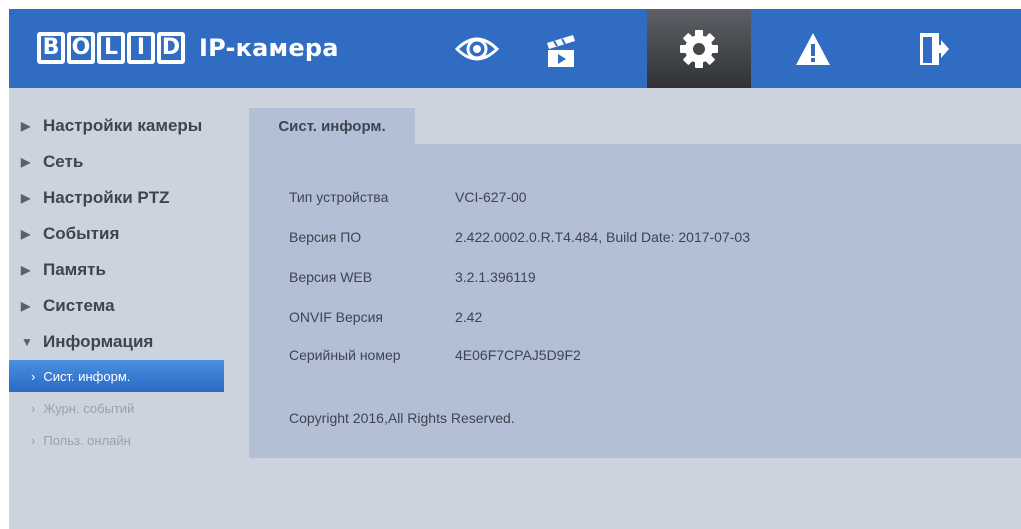 This screenshot has width=1021, height=529. I want to click on sidebar-item-label: Система, so click(79, 305).